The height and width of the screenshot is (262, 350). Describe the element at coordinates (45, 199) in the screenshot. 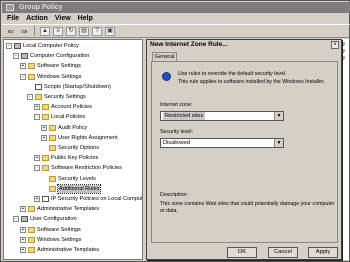

I see `policy-icon` at that location.